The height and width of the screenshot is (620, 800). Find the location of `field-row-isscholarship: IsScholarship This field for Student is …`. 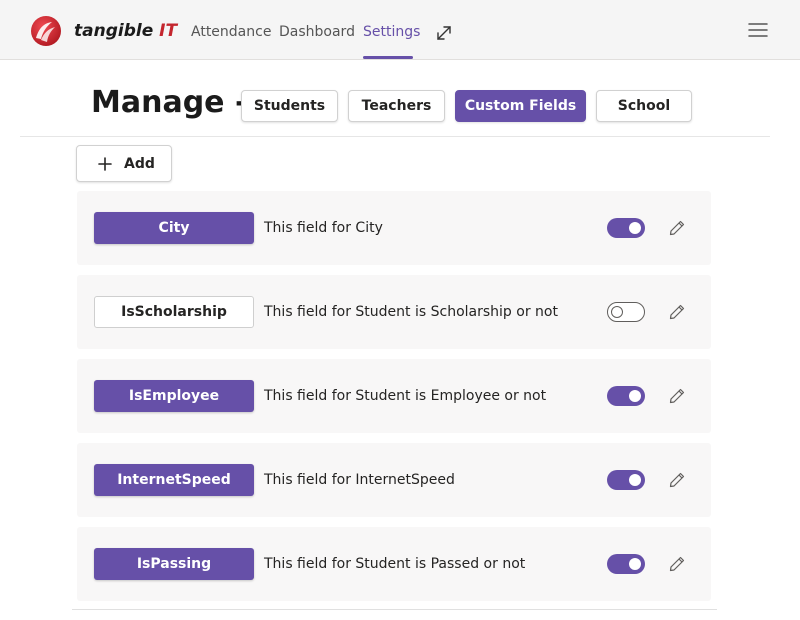

field-row-isscholarship: IsScholarship This field for Student is … is located at coordinates (394, 312).